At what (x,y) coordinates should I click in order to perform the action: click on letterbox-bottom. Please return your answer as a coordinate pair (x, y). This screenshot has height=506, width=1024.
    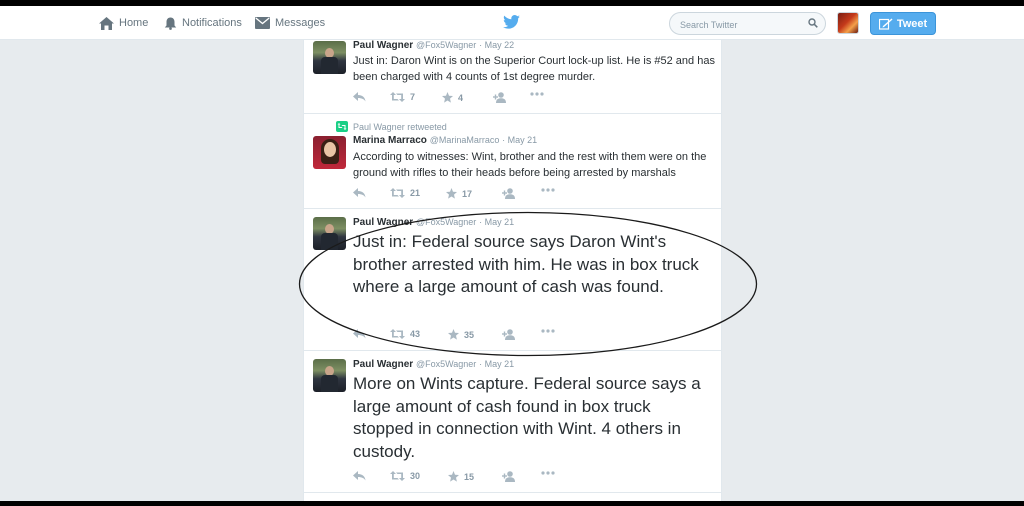
    Looking at the image, I should click on (512, 503).